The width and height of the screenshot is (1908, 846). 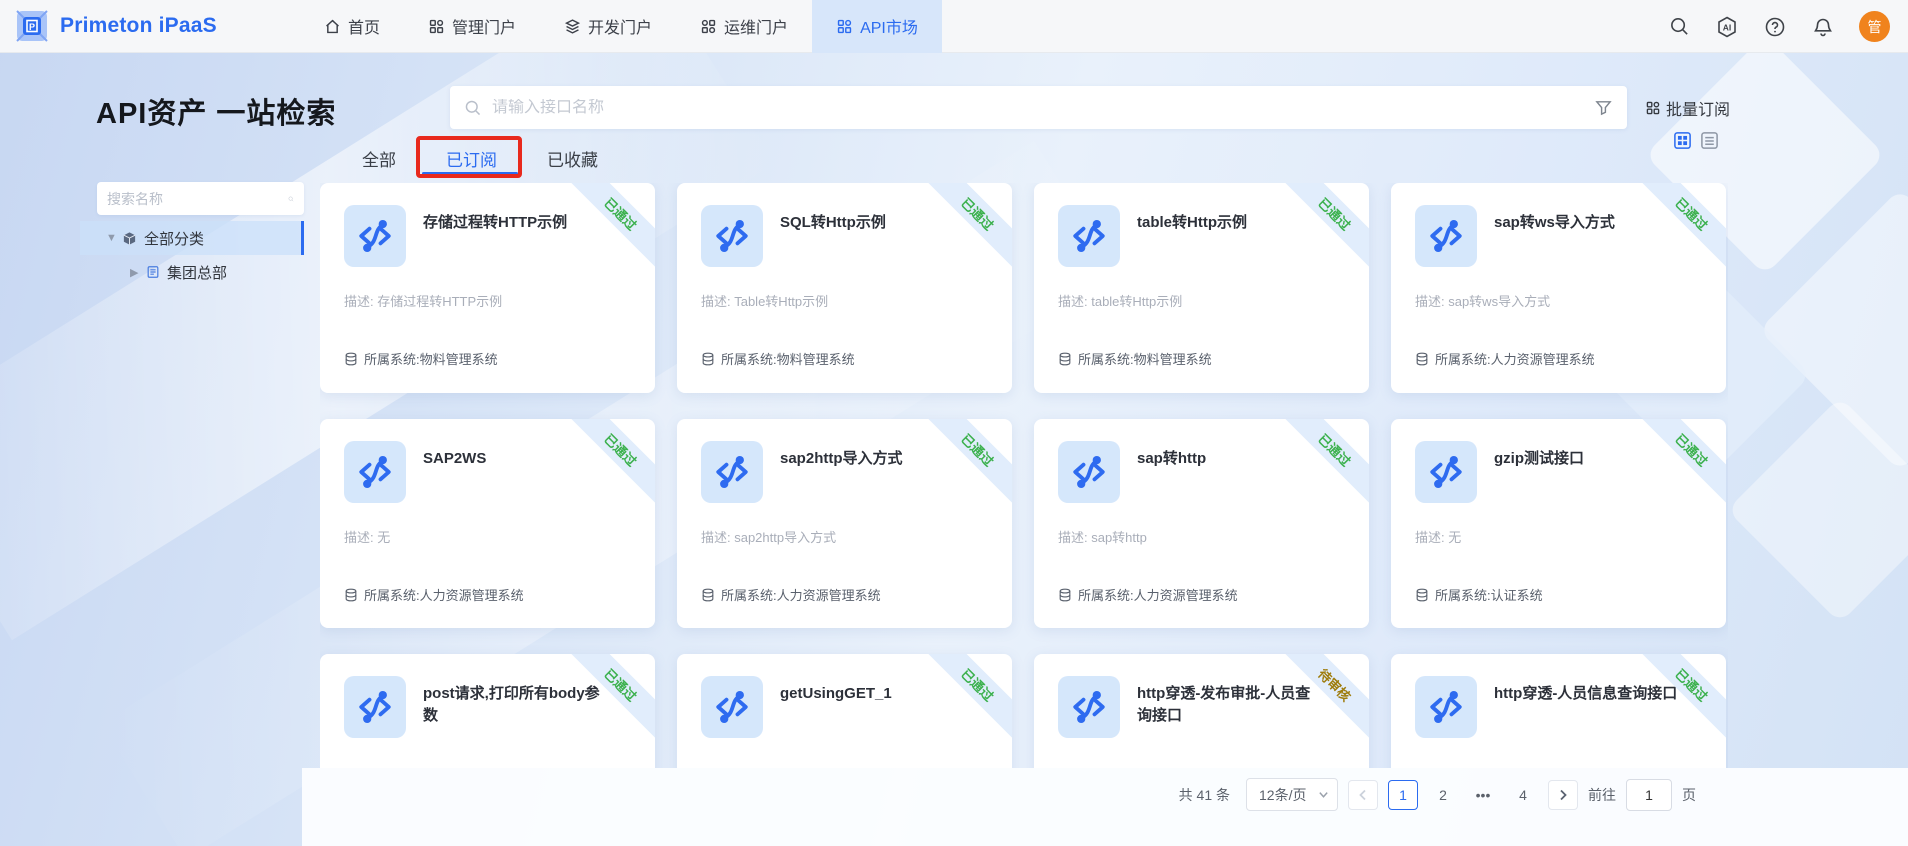 What do you see at coordinates (1558, 711) in the screenshot?
I see `api-card: 已通过 http穿透-人员信息查询接口` at bounding box center [1558, 711].